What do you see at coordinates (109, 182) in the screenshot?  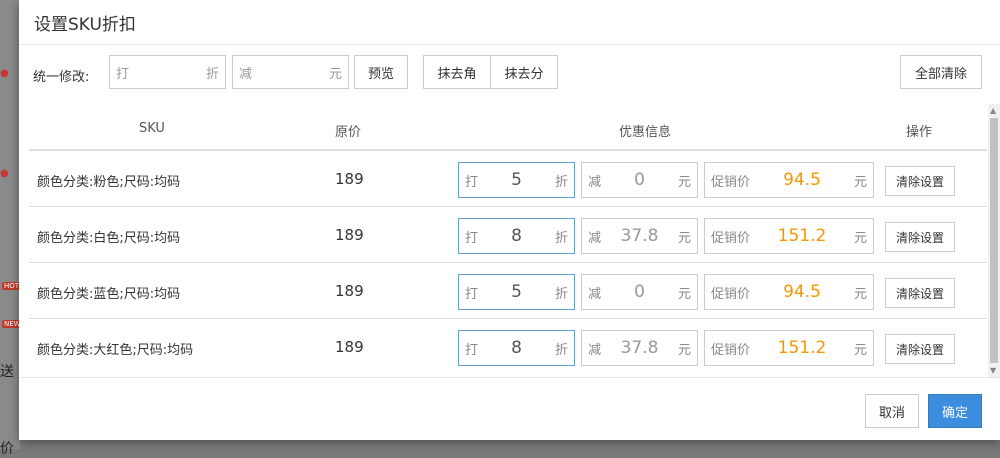 I see `sku-name: 颜色分类:粉色;尺码:均码` at bounding box center [109, 182].